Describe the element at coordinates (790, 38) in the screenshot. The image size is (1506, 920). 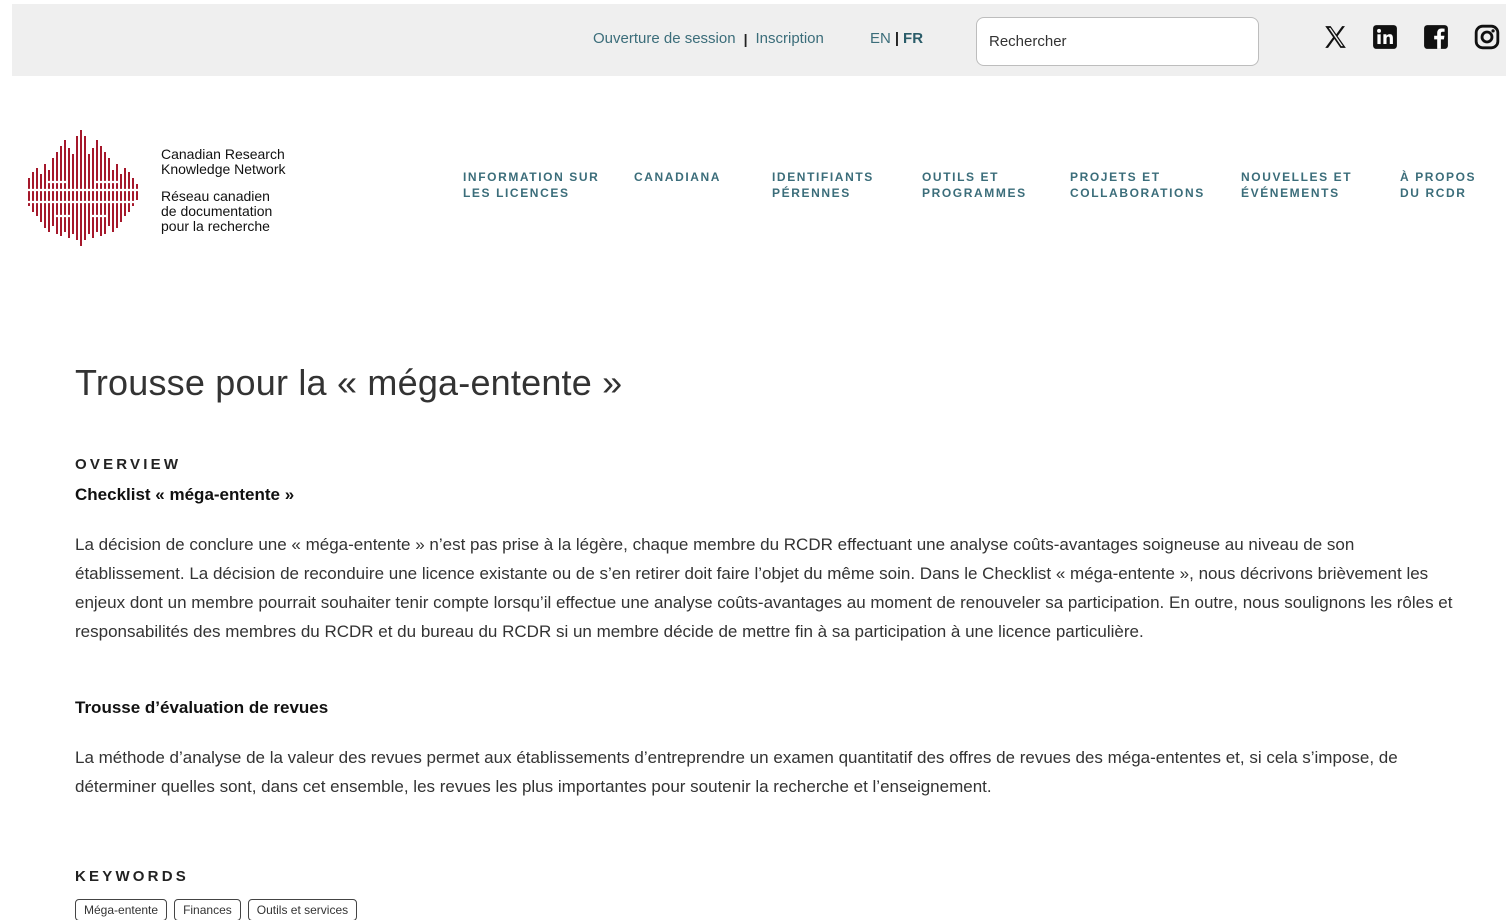
I see `signup-link: Inscription` at that location.